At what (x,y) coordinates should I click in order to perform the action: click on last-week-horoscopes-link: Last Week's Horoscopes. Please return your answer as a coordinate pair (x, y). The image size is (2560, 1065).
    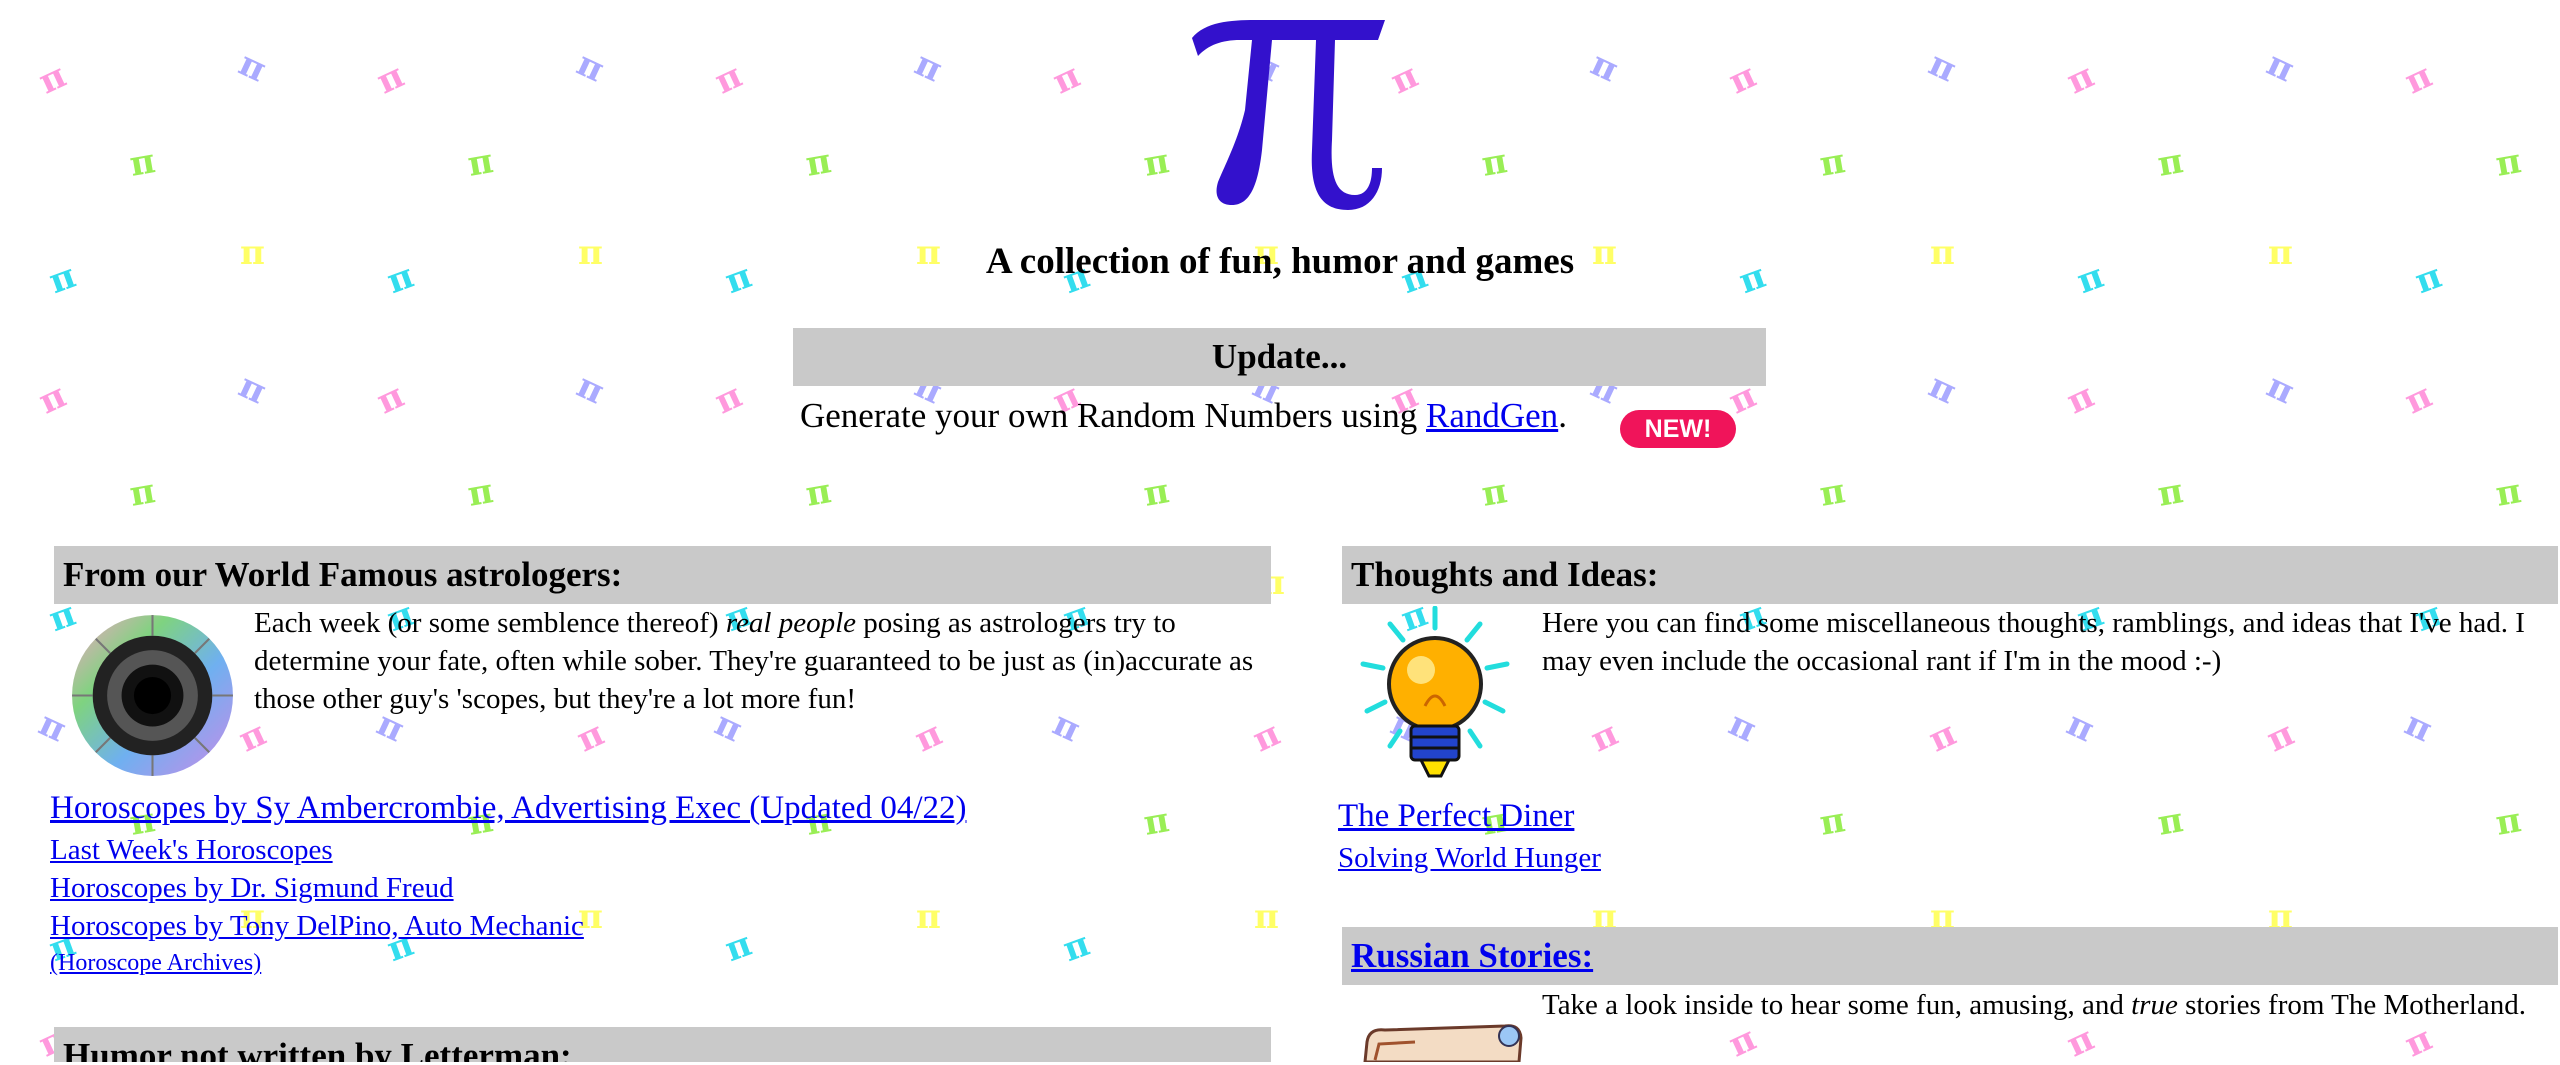
    Looking at the image, I should click on (191, 850).